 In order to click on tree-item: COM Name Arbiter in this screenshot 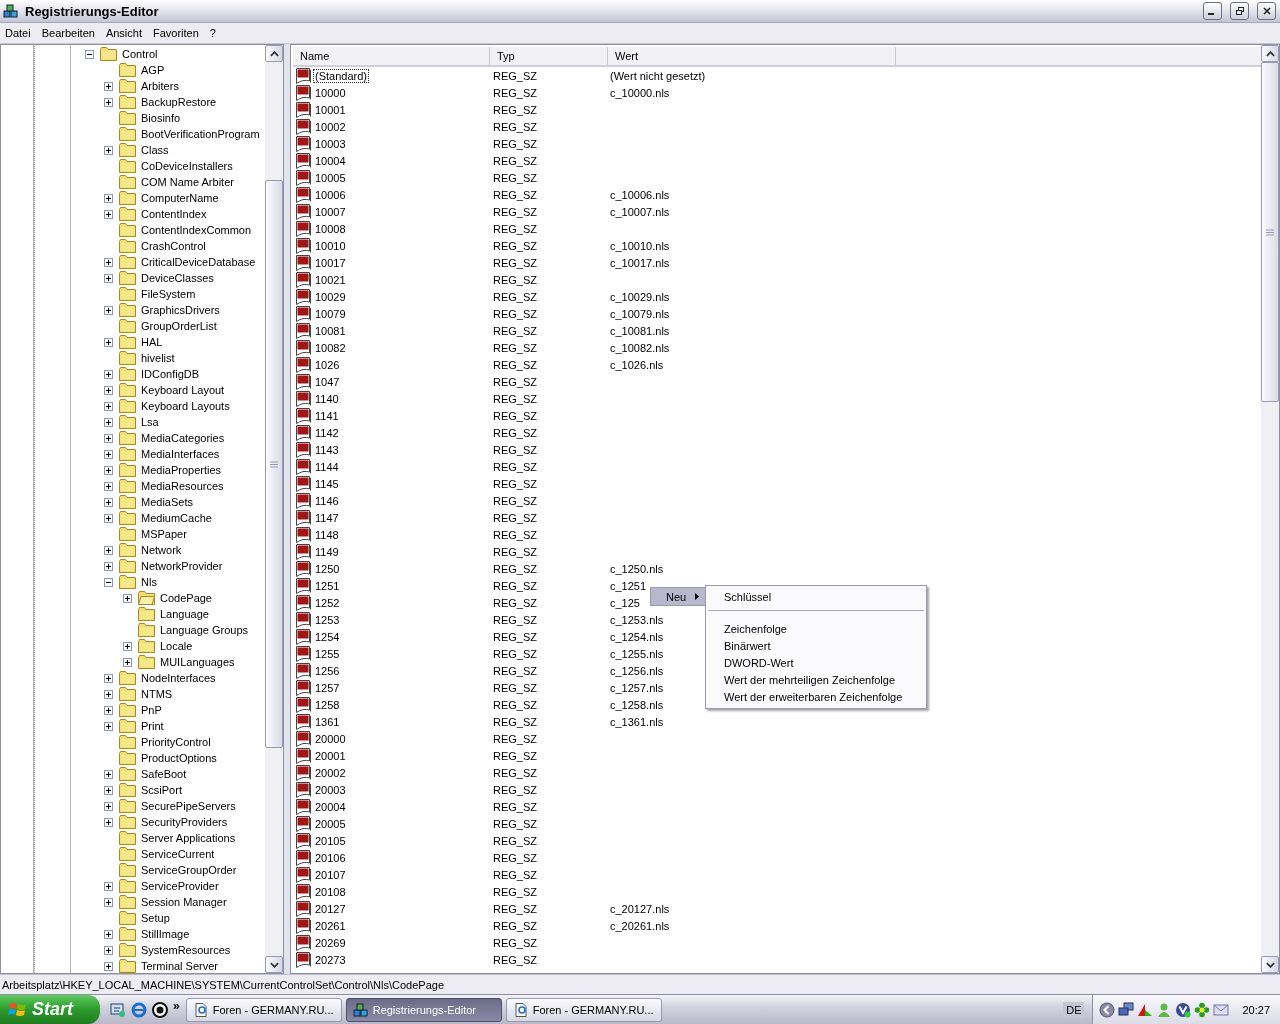, I will do `click(187, 182)`.